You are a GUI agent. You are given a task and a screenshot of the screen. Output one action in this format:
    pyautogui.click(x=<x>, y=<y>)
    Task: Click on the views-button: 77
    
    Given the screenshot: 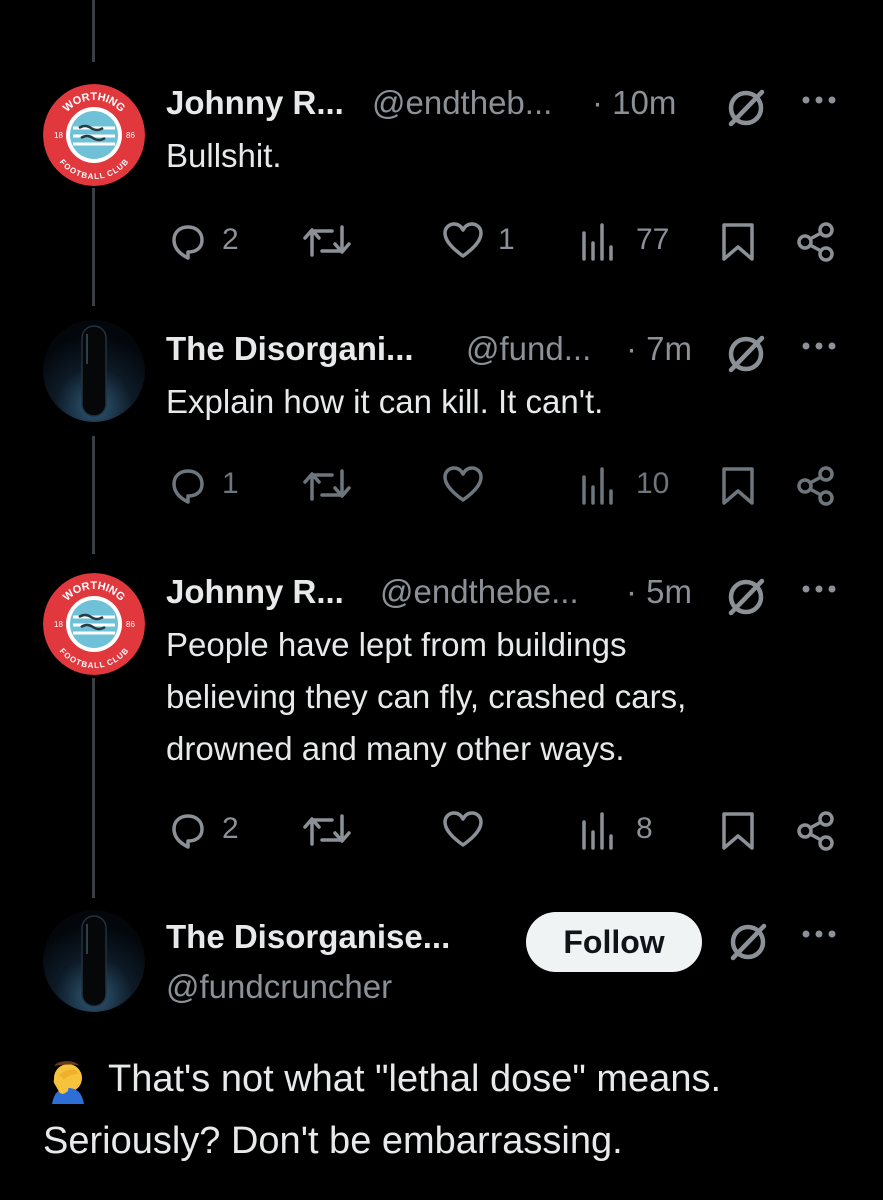 What is the action you would take?
    pyautogui.click(x=630, y=241)
    